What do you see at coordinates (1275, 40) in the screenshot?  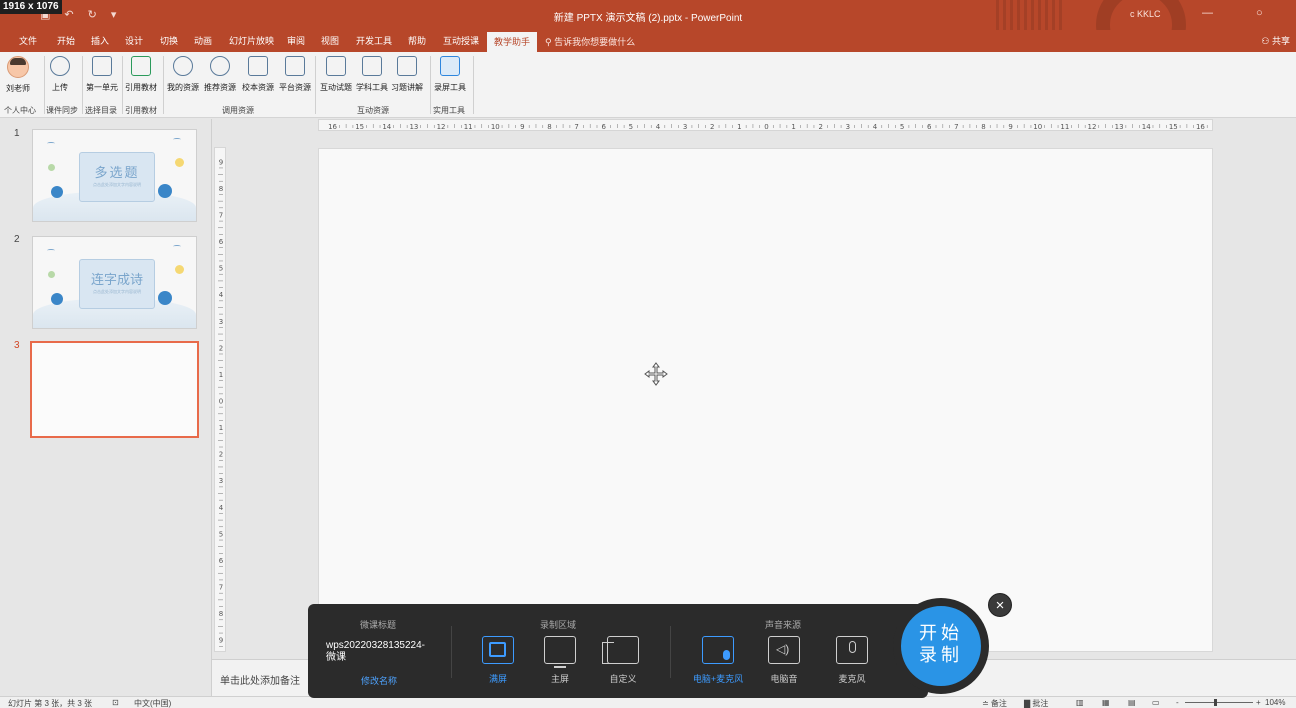 I see `share-button: ⚇ 共享` at bounding box center [1275, 40].